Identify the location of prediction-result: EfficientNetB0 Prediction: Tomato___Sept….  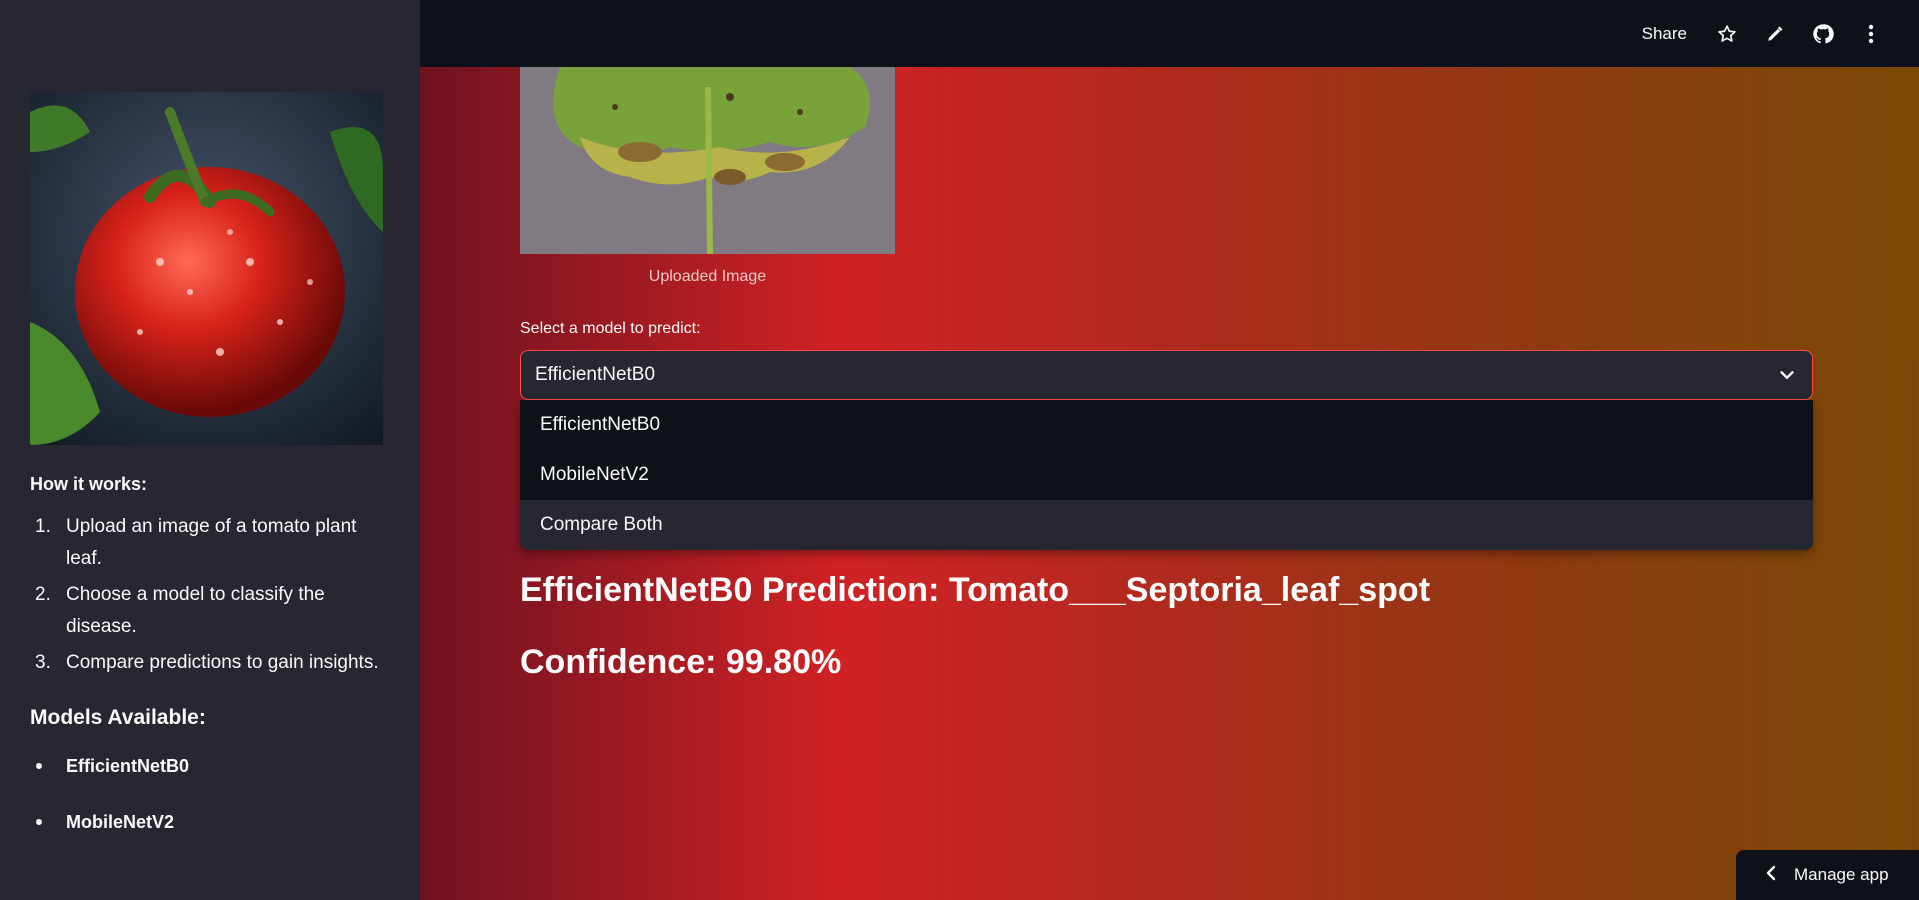
(975, 590).